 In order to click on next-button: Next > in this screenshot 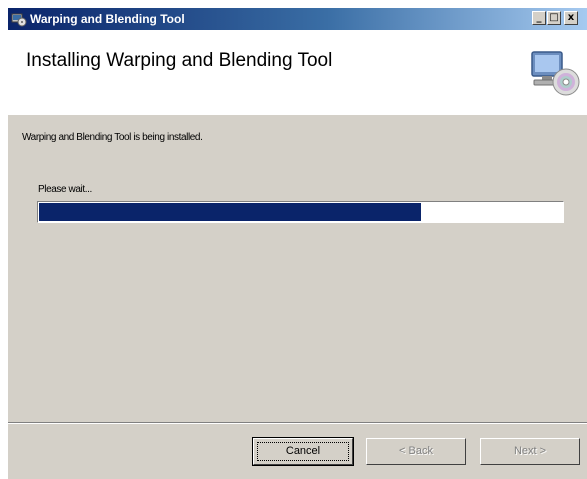, I will do `click(530, 451)`.